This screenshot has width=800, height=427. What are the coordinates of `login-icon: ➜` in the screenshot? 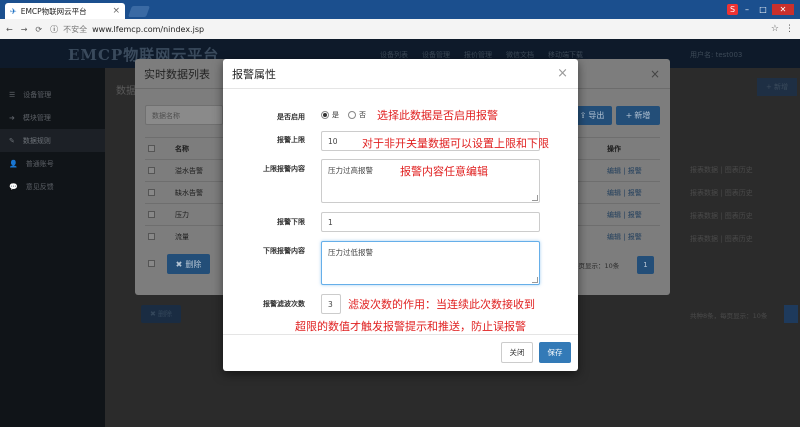 It's located at (12, 117).